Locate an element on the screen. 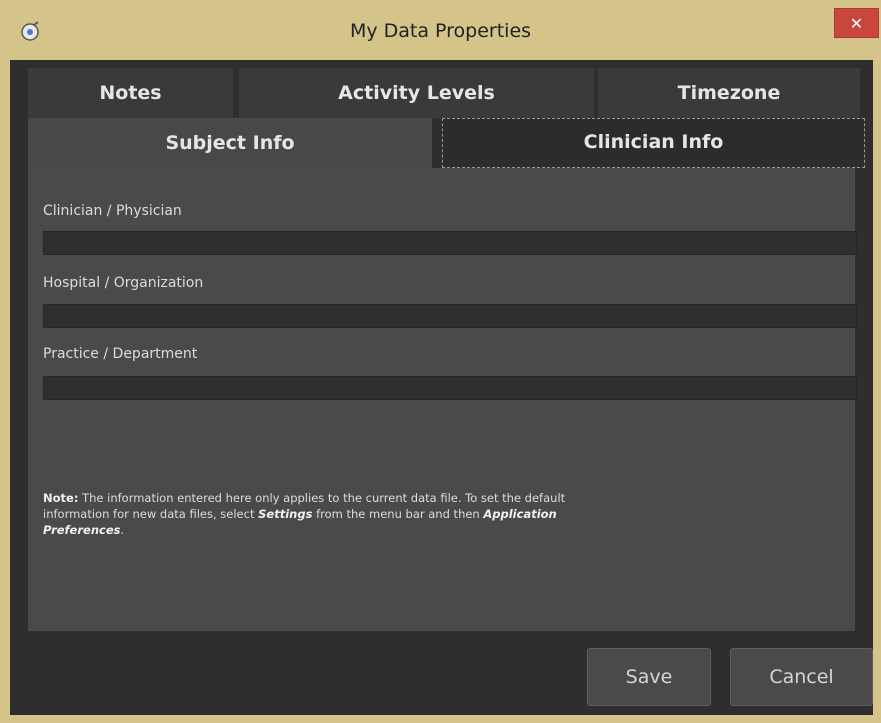  tab-label: Notes is located at coordinates (130, 93).